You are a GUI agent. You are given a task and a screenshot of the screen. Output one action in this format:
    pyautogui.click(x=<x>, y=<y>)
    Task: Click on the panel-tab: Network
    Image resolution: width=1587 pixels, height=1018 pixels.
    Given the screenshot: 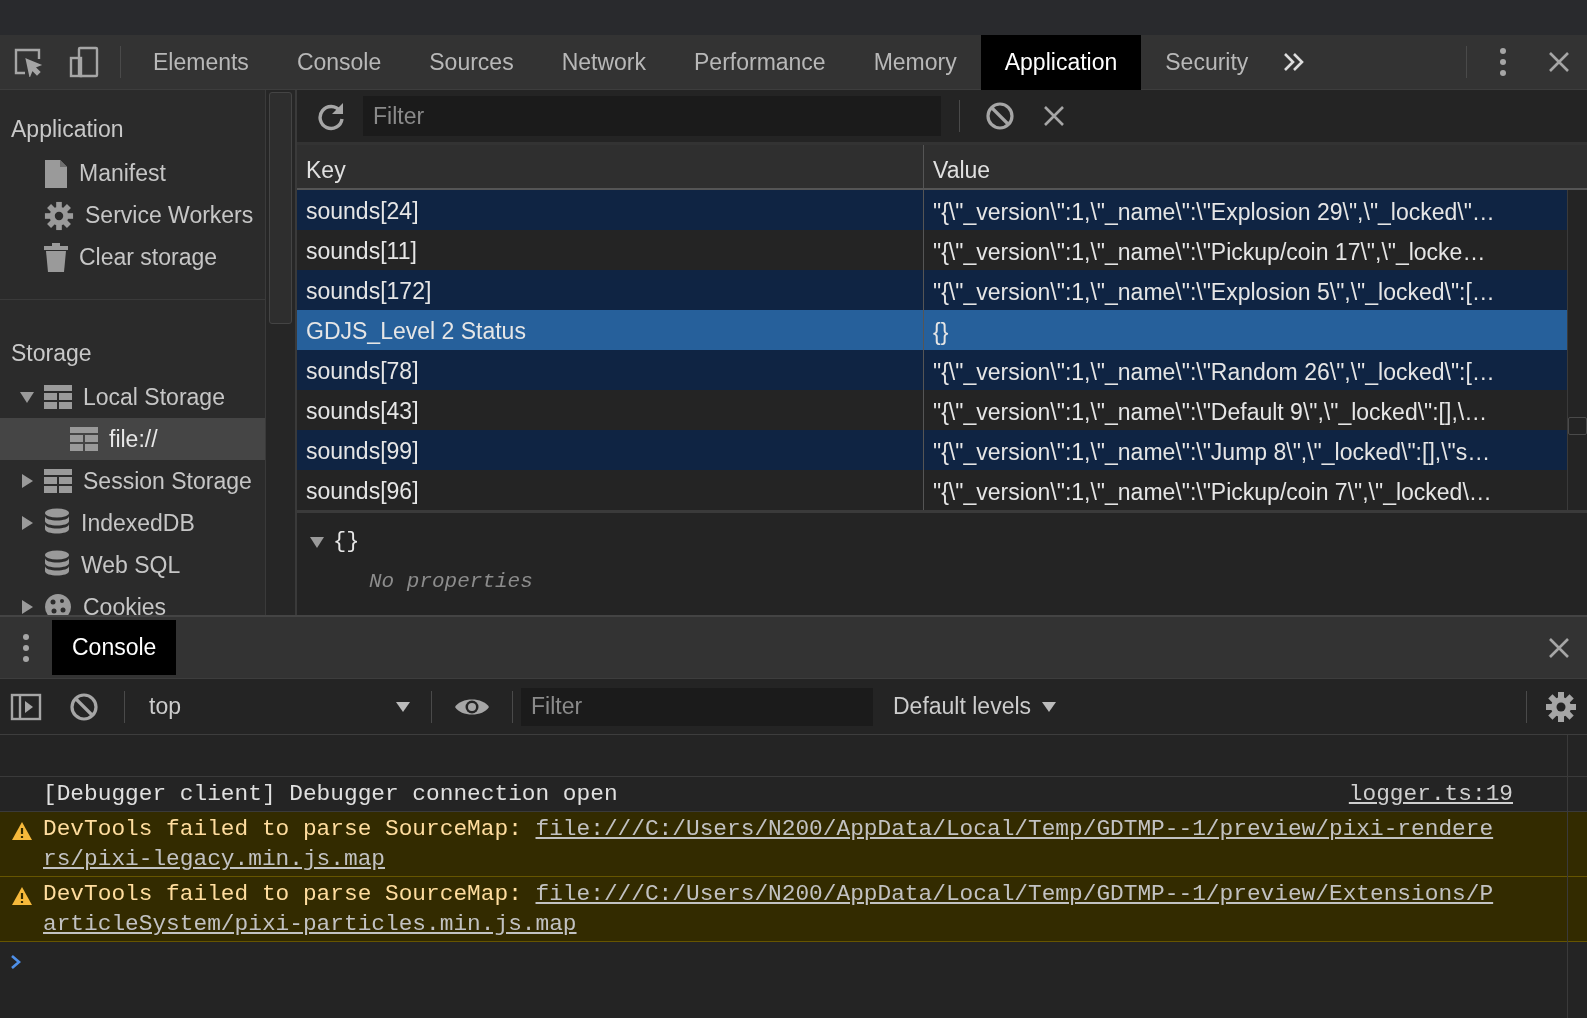 What is the action you would take?
    pyautogui.click(x=603, y=62)
    